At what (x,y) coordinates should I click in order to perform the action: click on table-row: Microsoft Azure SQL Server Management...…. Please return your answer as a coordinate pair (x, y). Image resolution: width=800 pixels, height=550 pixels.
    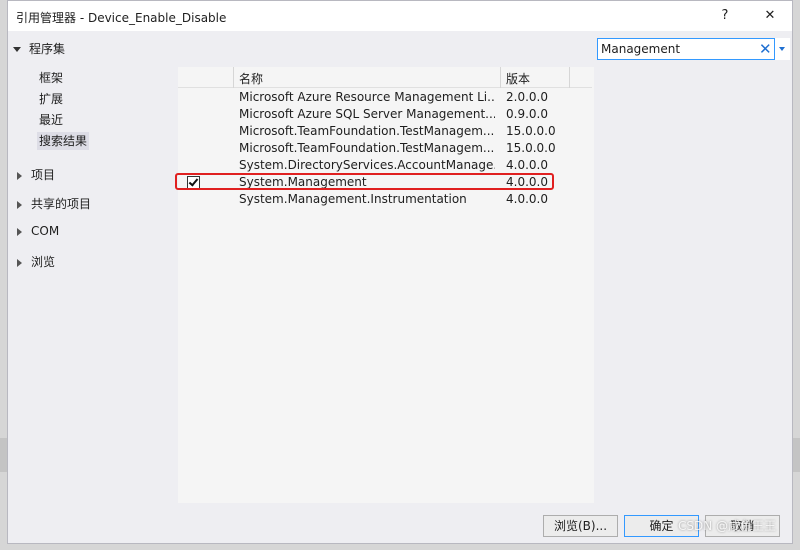
    Looking at the image, I should click on (385, 114).